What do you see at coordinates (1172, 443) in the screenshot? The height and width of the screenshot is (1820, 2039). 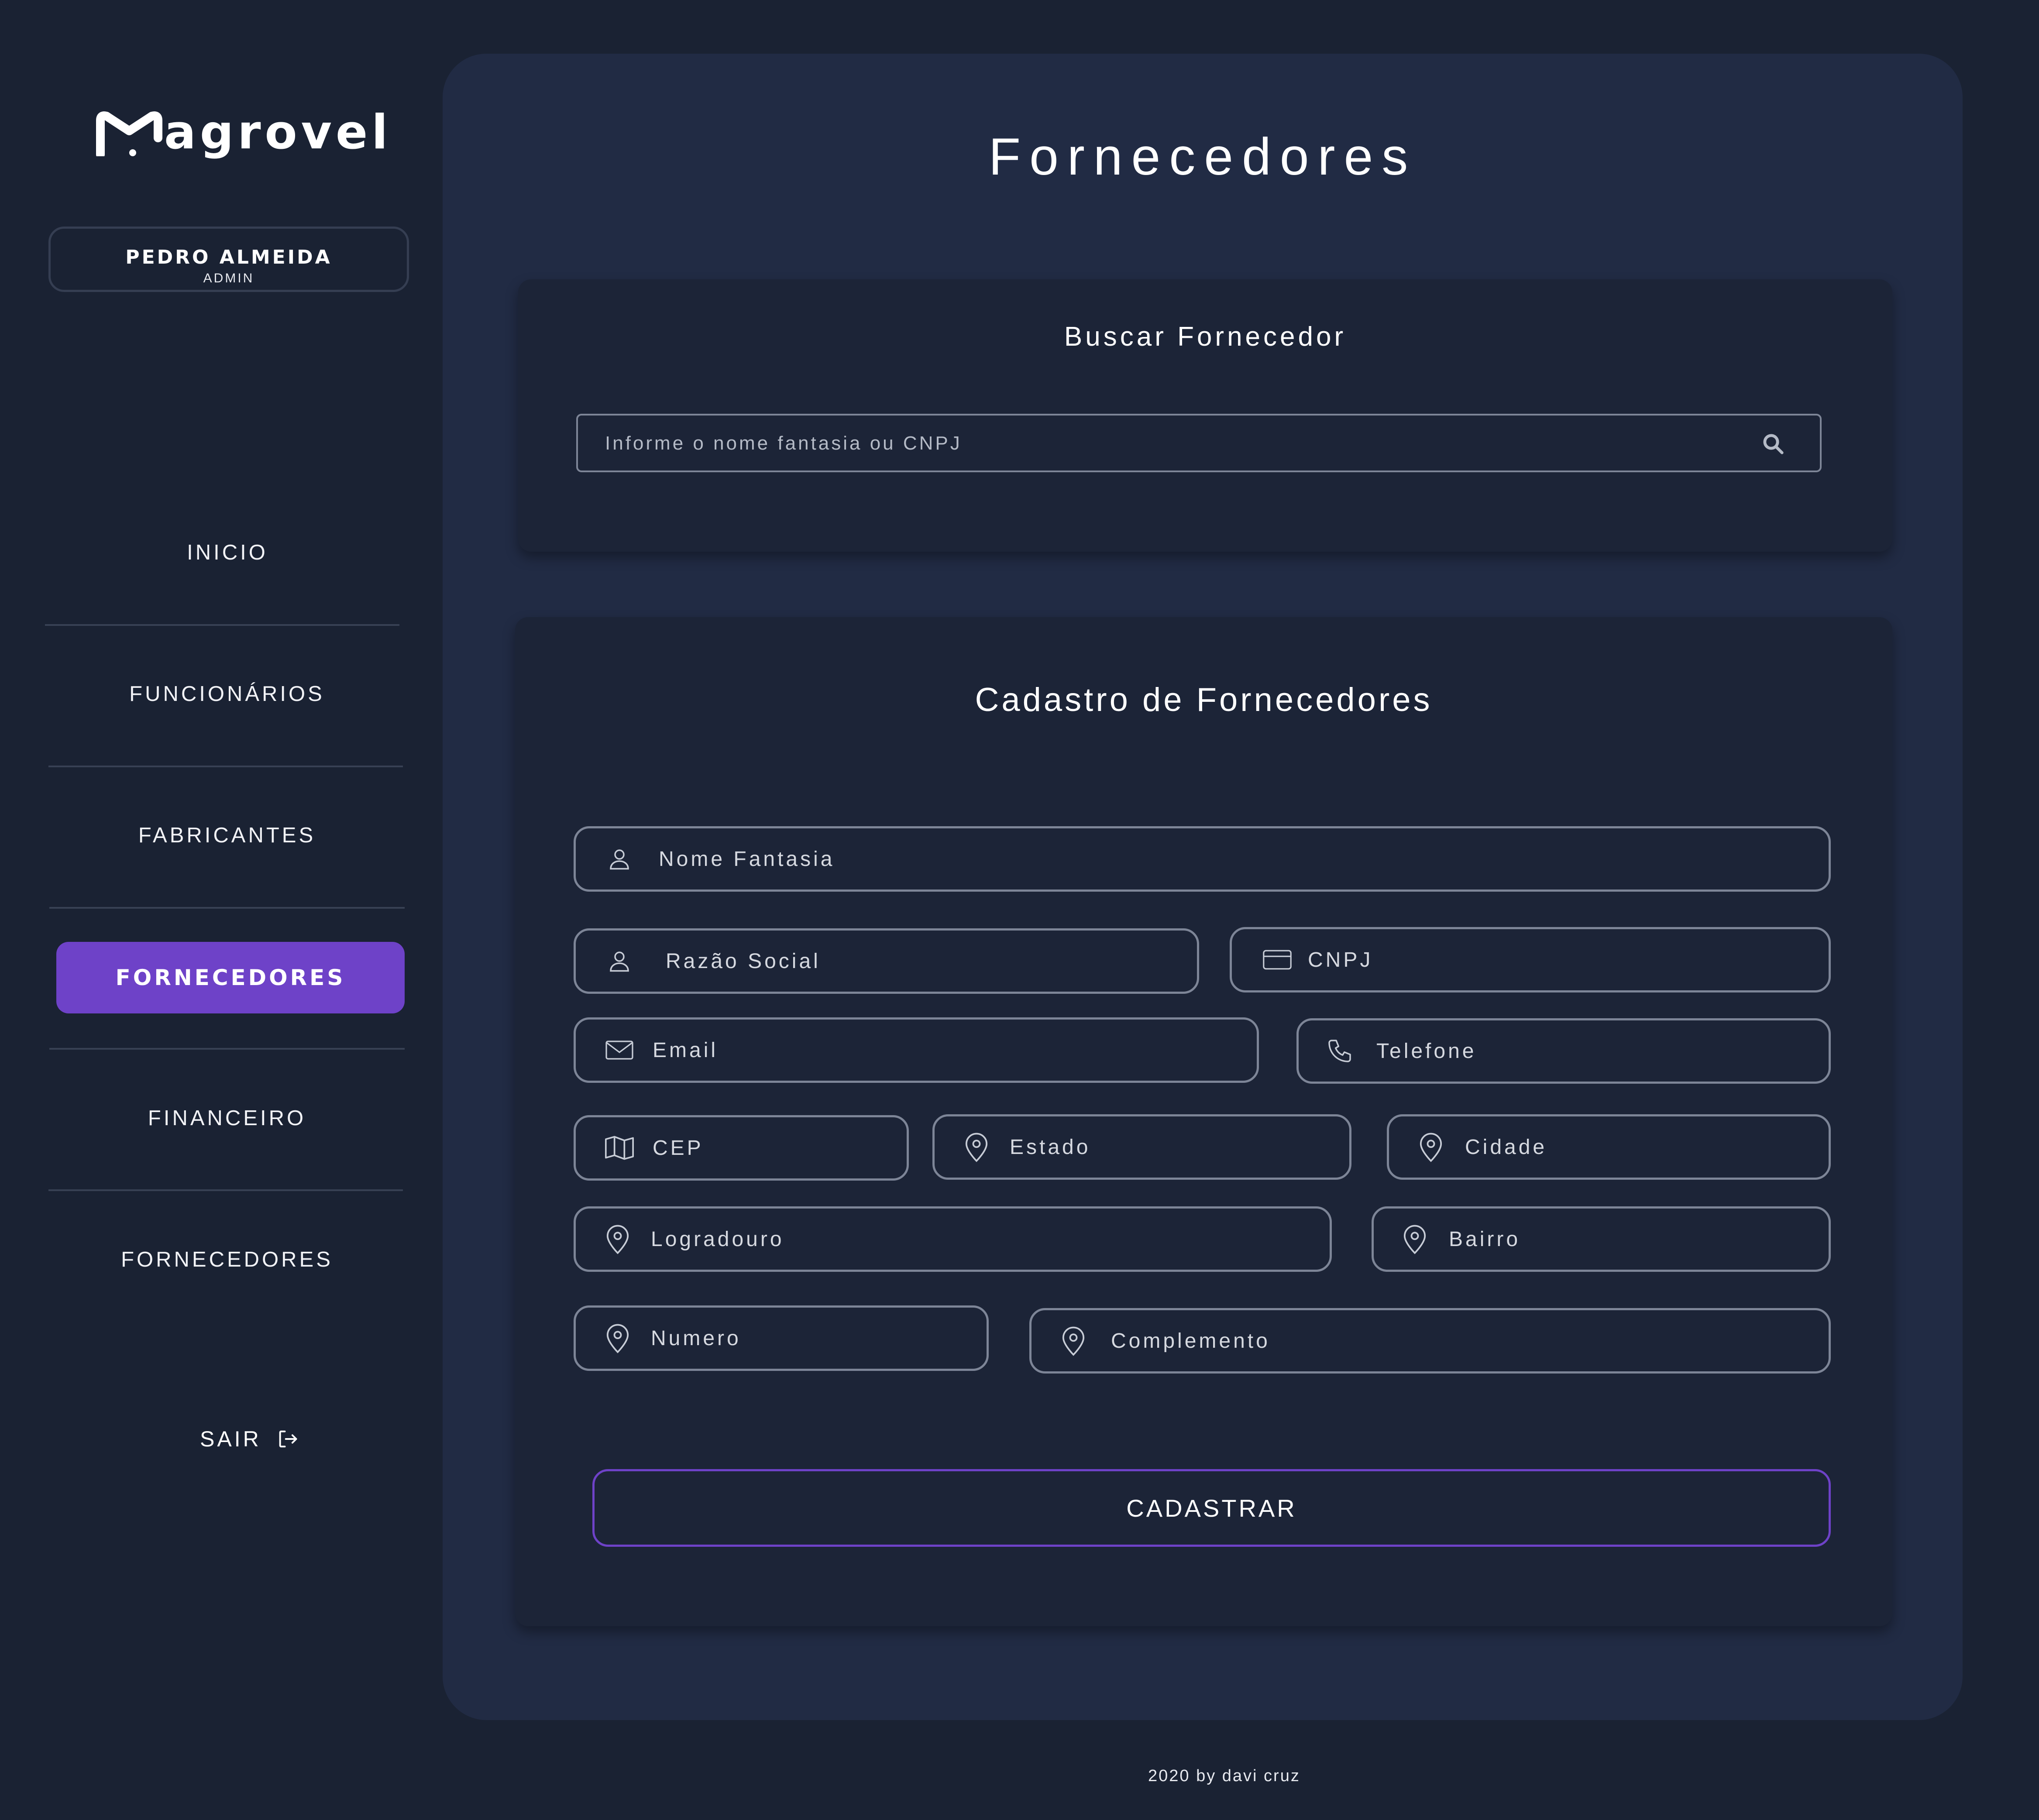 I see `search-input` at bounding box center [1172, 443].